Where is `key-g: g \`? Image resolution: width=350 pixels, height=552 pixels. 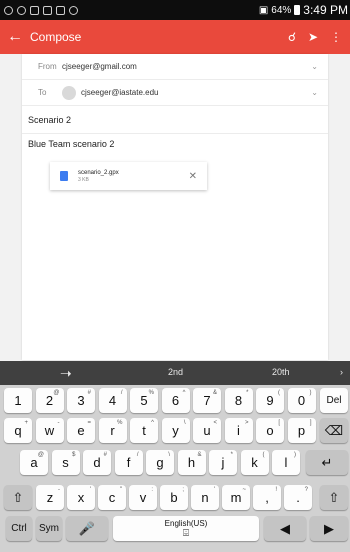 key-g: g \ is located at coordinates (160, 462).